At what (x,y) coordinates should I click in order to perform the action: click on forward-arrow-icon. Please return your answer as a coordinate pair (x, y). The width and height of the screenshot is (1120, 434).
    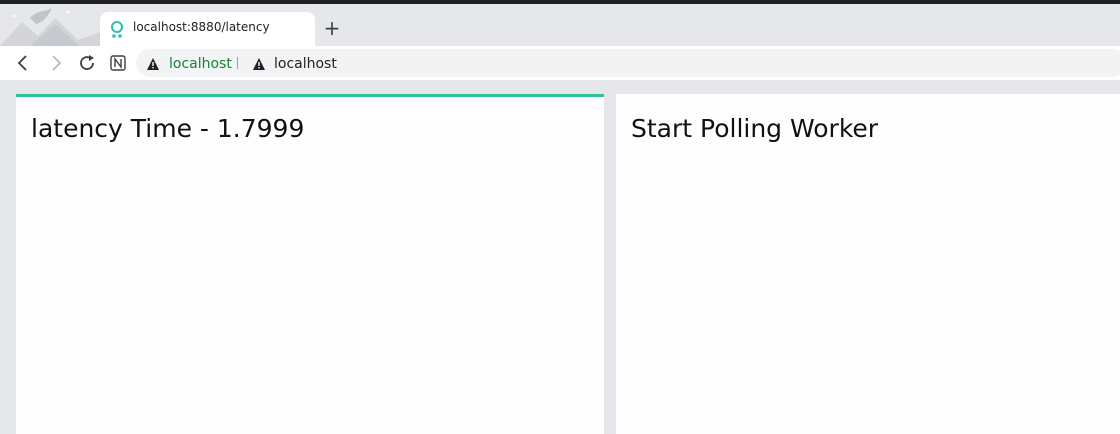
    Looking at the image, I should click on (56, 63).